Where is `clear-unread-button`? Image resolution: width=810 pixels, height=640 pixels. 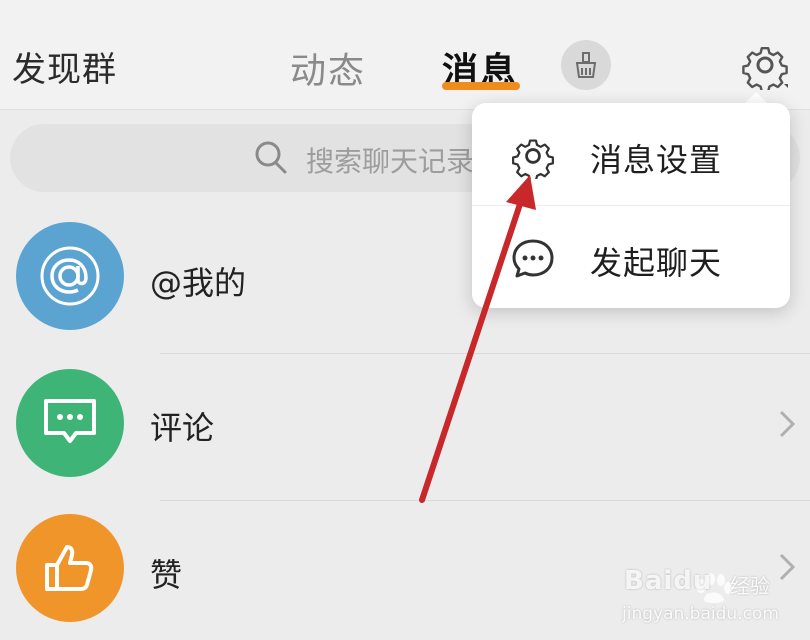
clear-unread-button is located at coordinates (586, 65).